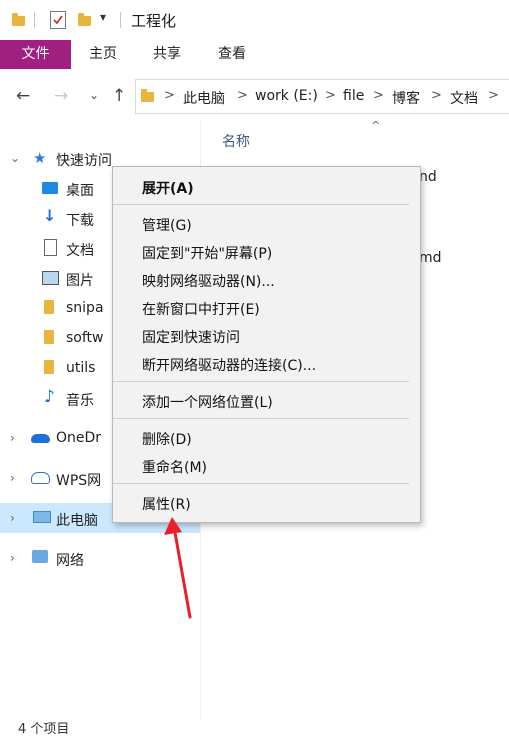 The height and width of the screenshot is (737, 509). I want to click on menu-item-open-new-window: 在新窗口中打开(E), so click(201, 309).